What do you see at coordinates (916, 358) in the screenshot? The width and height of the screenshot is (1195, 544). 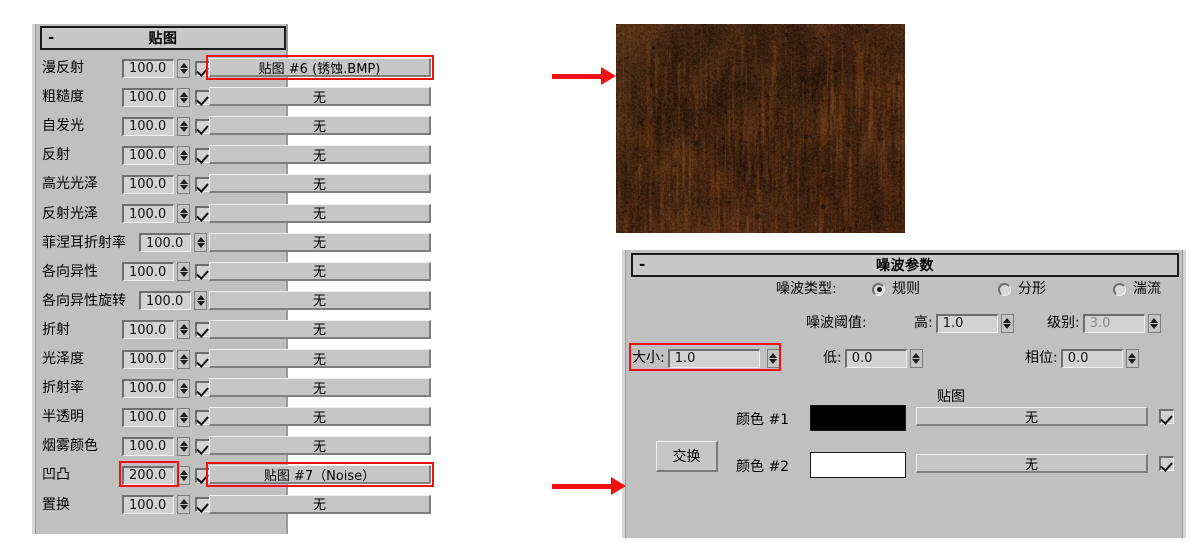 I see `noise-low-spinner` at bounding box center [916, 358].